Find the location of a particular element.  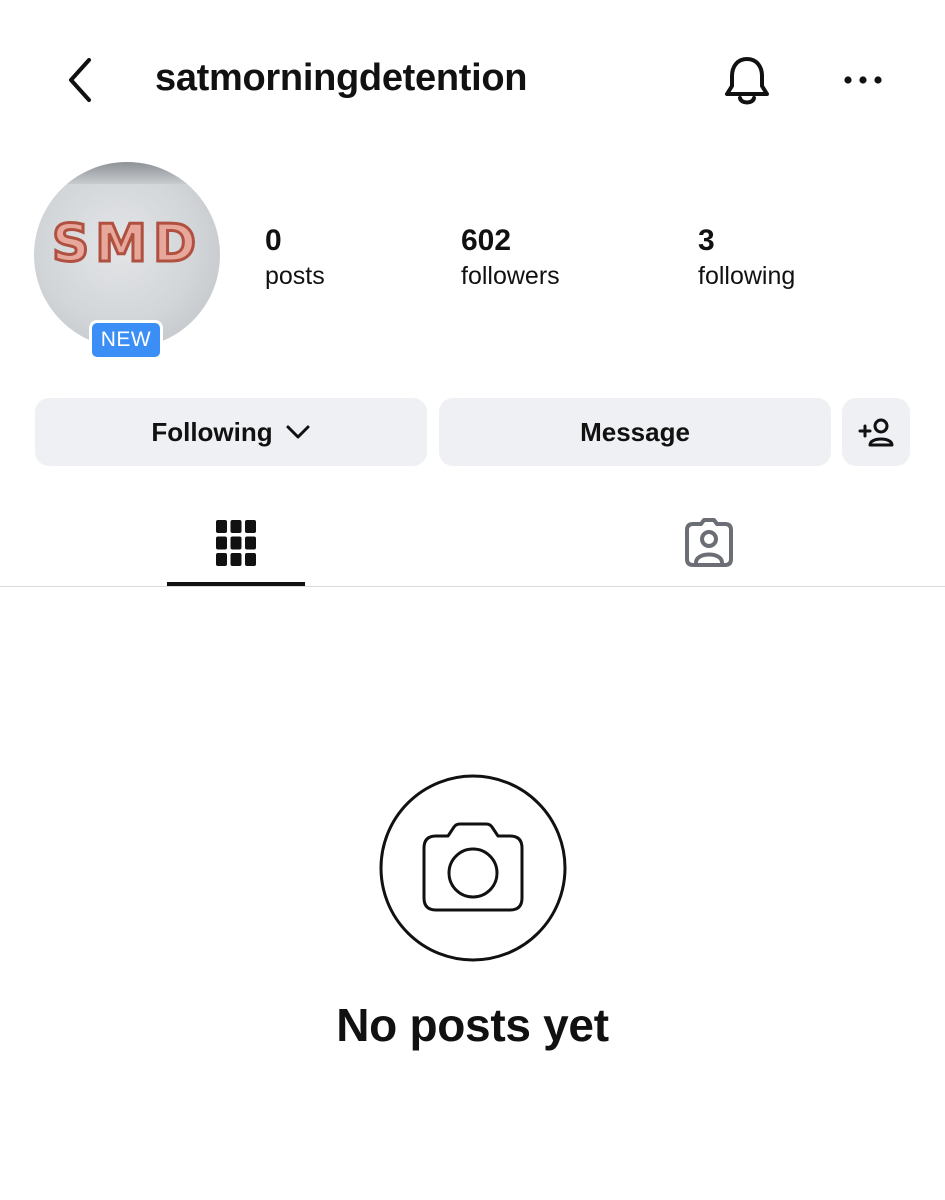

stat-followers-value: 602 is located at coordinates (486, 240).